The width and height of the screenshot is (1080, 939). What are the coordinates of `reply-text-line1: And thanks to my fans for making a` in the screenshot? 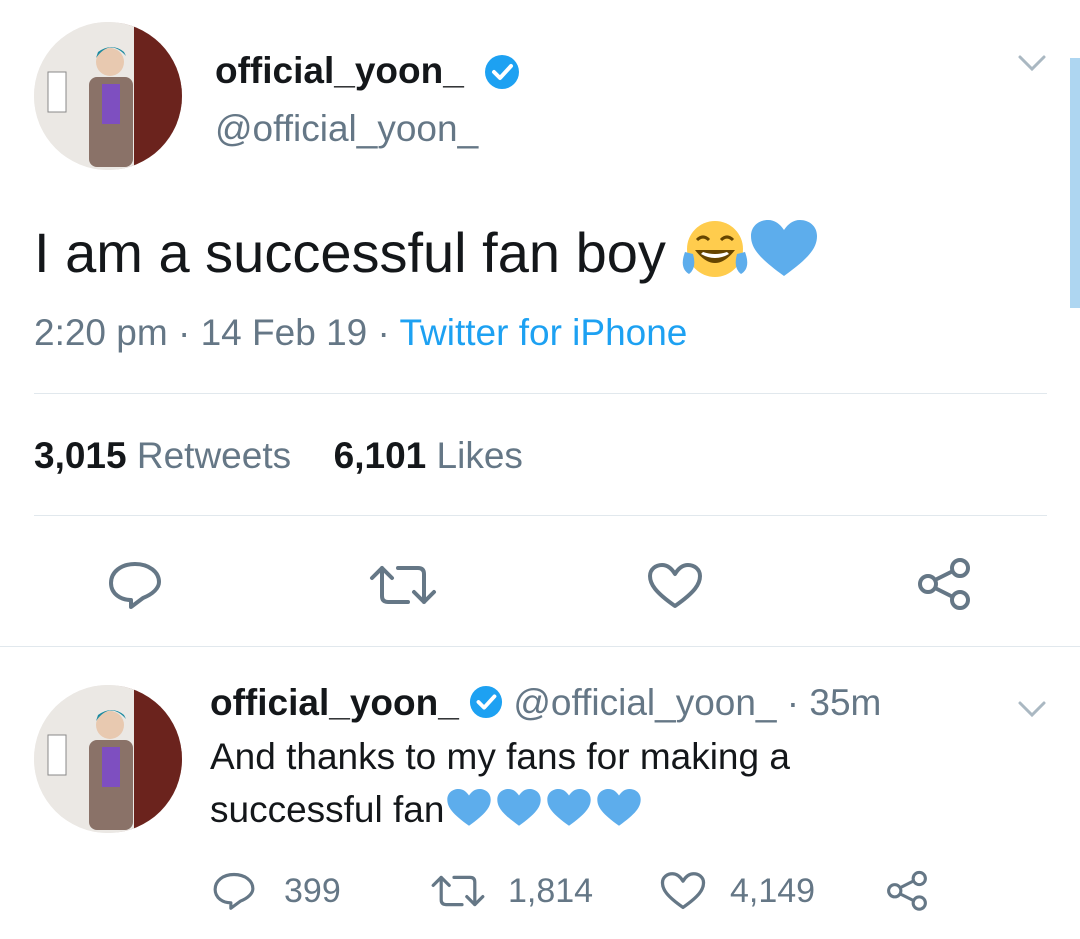 It's located at (500, 756).